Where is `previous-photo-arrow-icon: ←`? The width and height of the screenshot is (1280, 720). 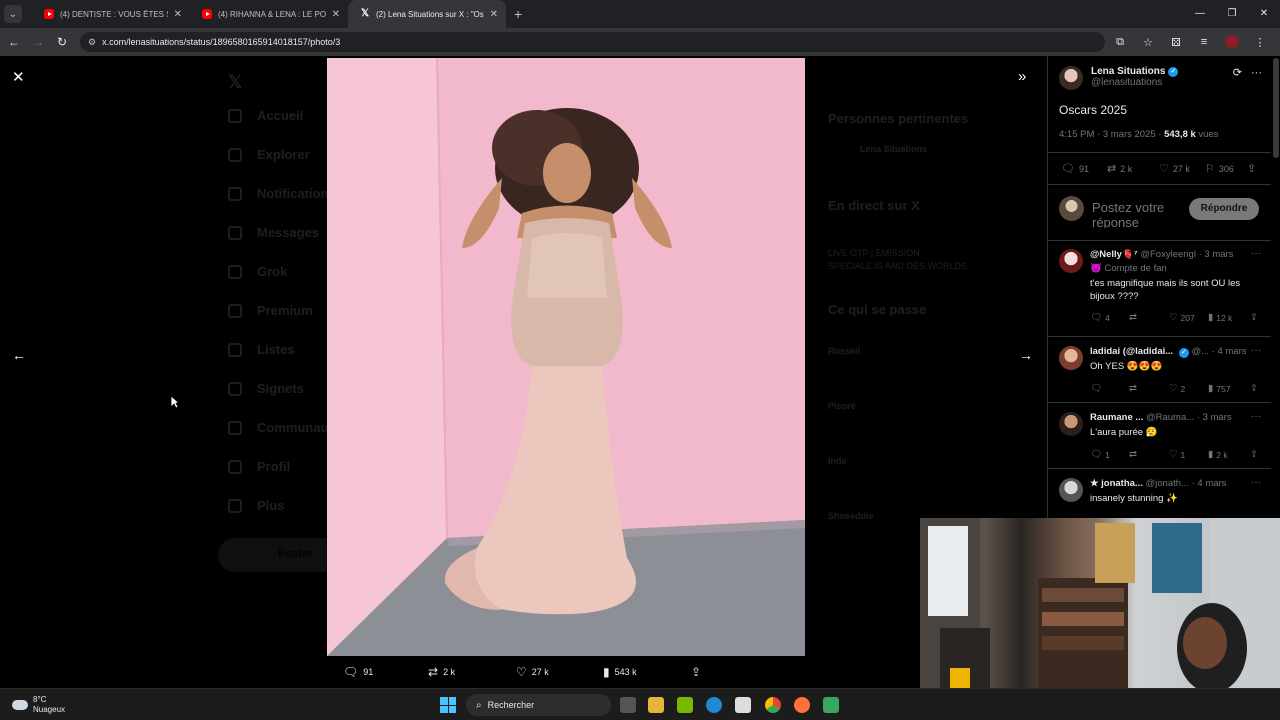
previous-photo-arrow-icon: ← is located at coordinates (19, 355).